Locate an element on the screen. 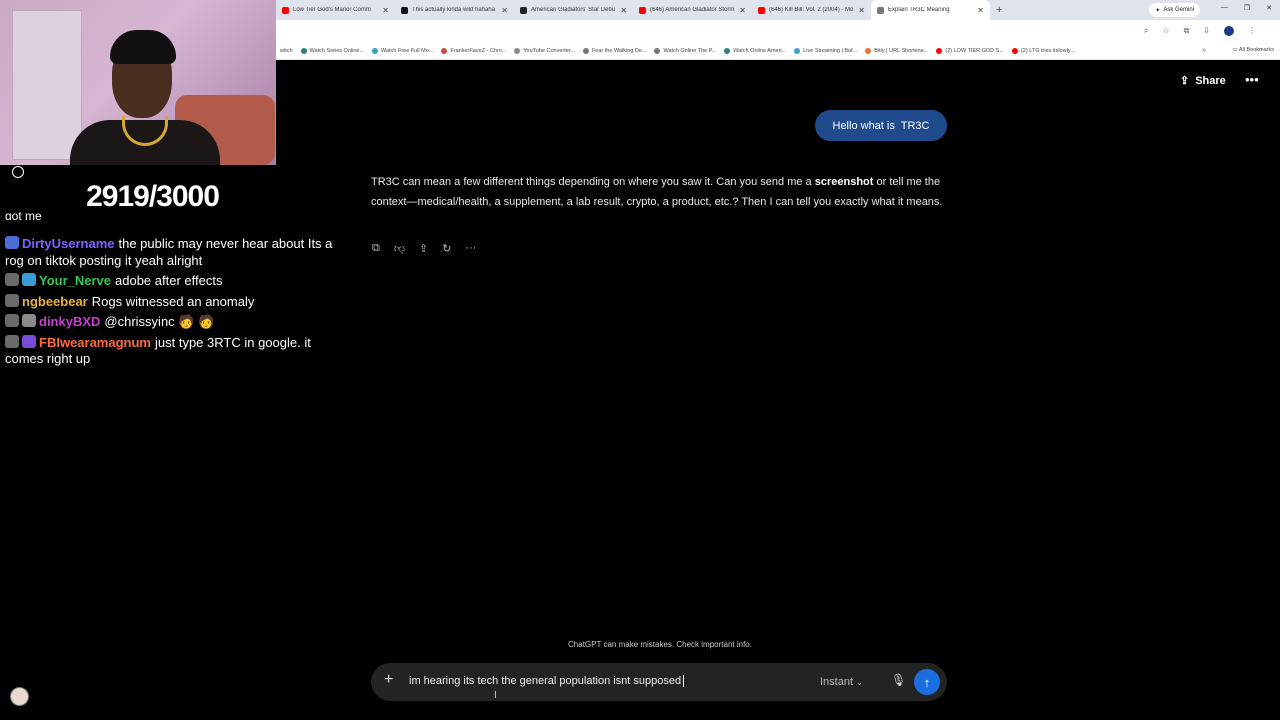 Image resolution: width=1280 pixels, height=720 pixels. regenerate-icon: ↻ is located at coordinates (446, 248).